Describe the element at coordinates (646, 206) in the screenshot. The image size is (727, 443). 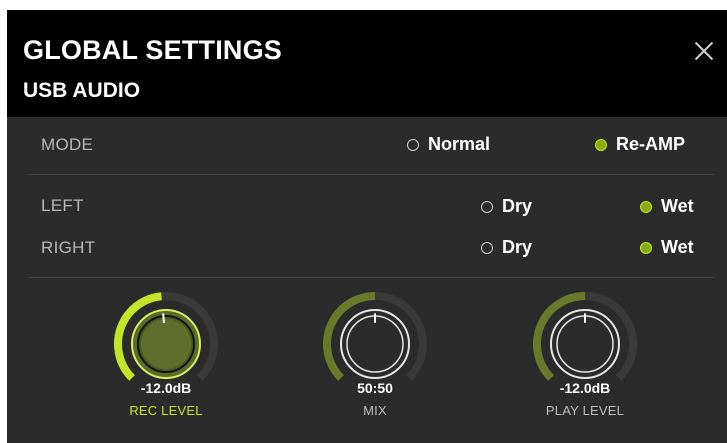
I see `radio-left-wet-icon` at that location.